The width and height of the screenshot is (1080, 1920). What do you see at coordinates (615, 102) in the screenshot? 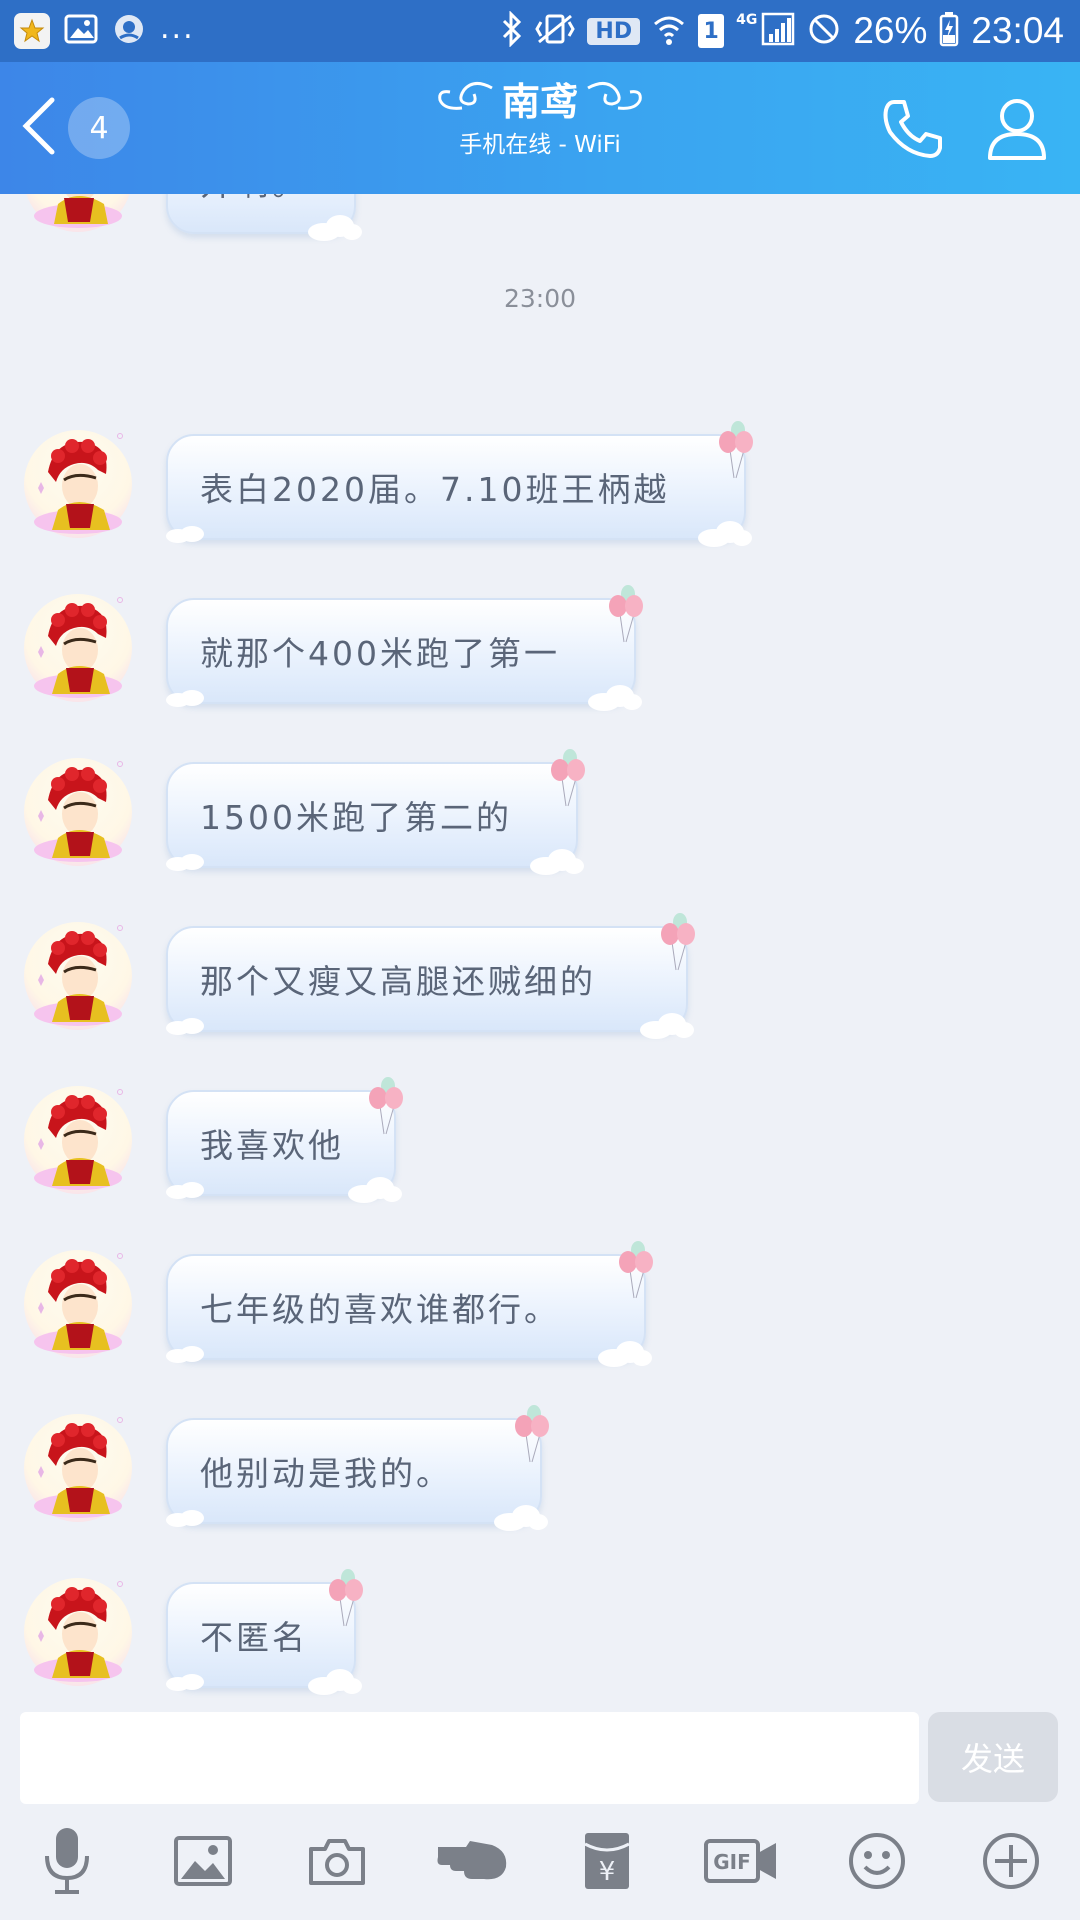
I see `swirl-right-icon` at bounding box center [615, 102].